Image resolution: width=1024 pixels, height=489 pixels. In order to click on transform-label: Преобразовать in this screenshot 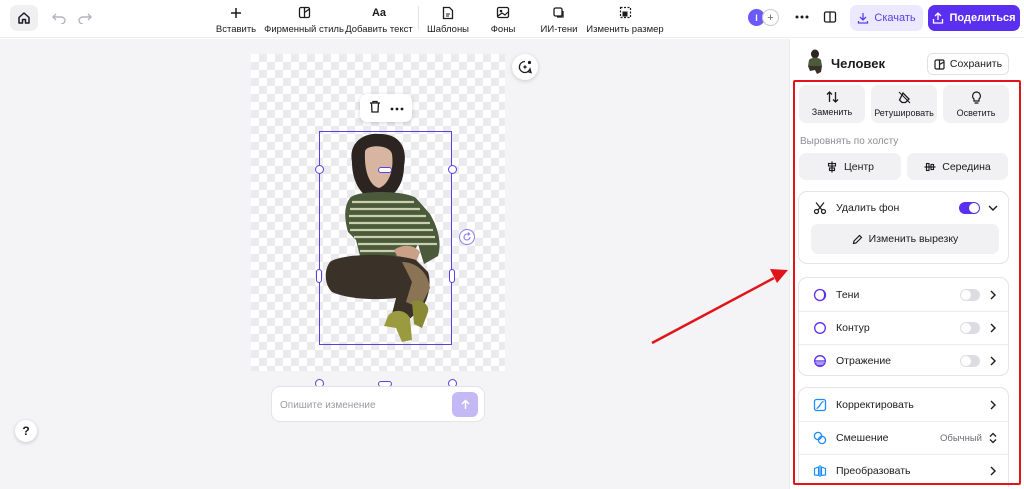, I will do `click(873, 471)`.